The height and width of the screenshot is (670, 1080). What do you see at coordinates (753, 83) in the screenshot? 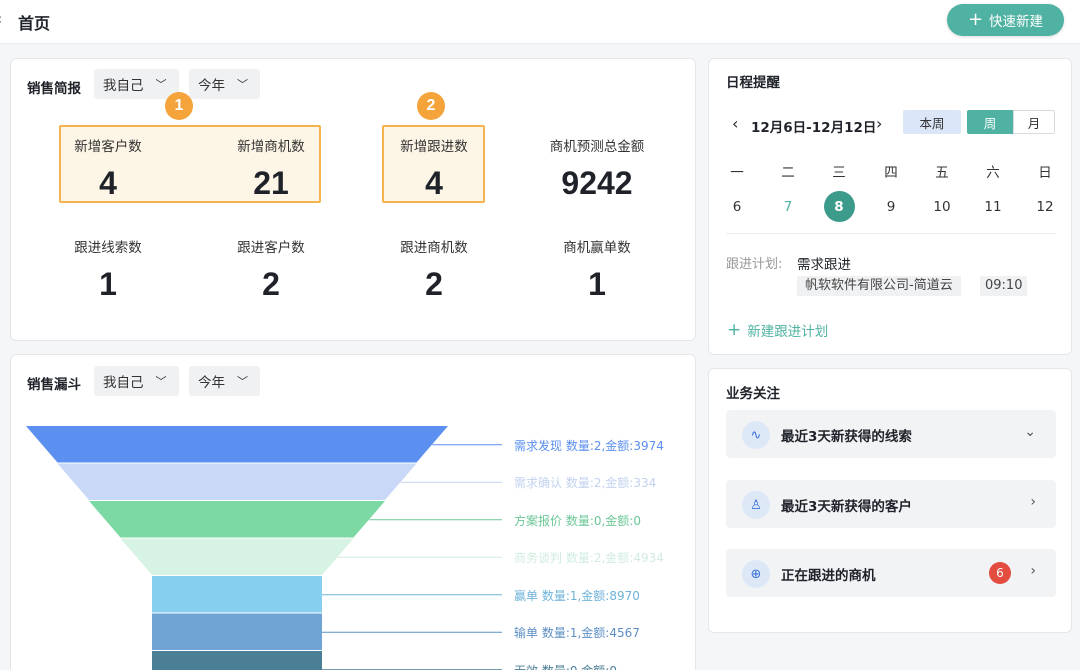
I see `schedule-title: 日程提醒` at bounding box center [753, 83].